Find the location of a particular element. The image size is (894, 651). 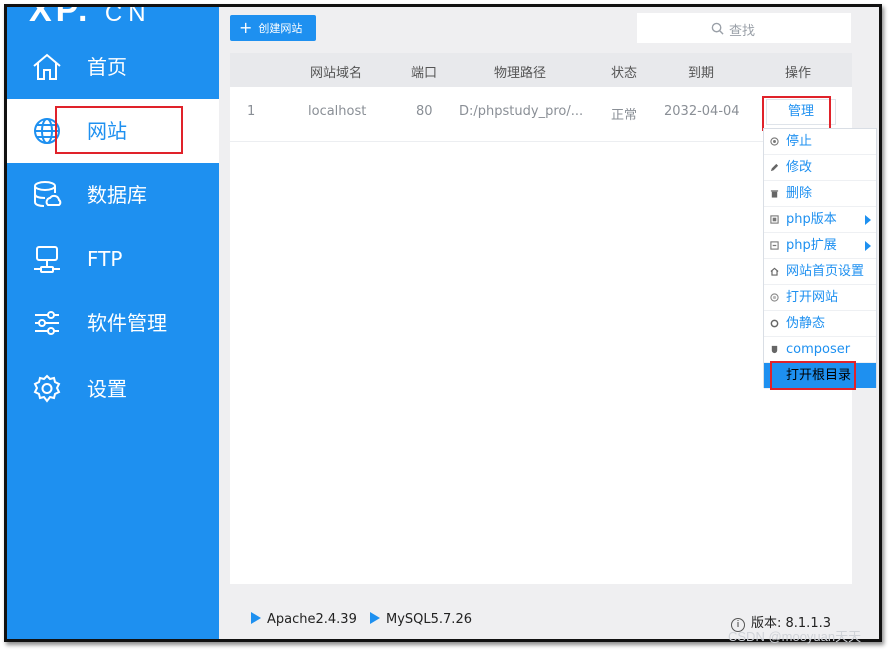

sidebar-item-home: 首页 is located at coordinates (113, 67).